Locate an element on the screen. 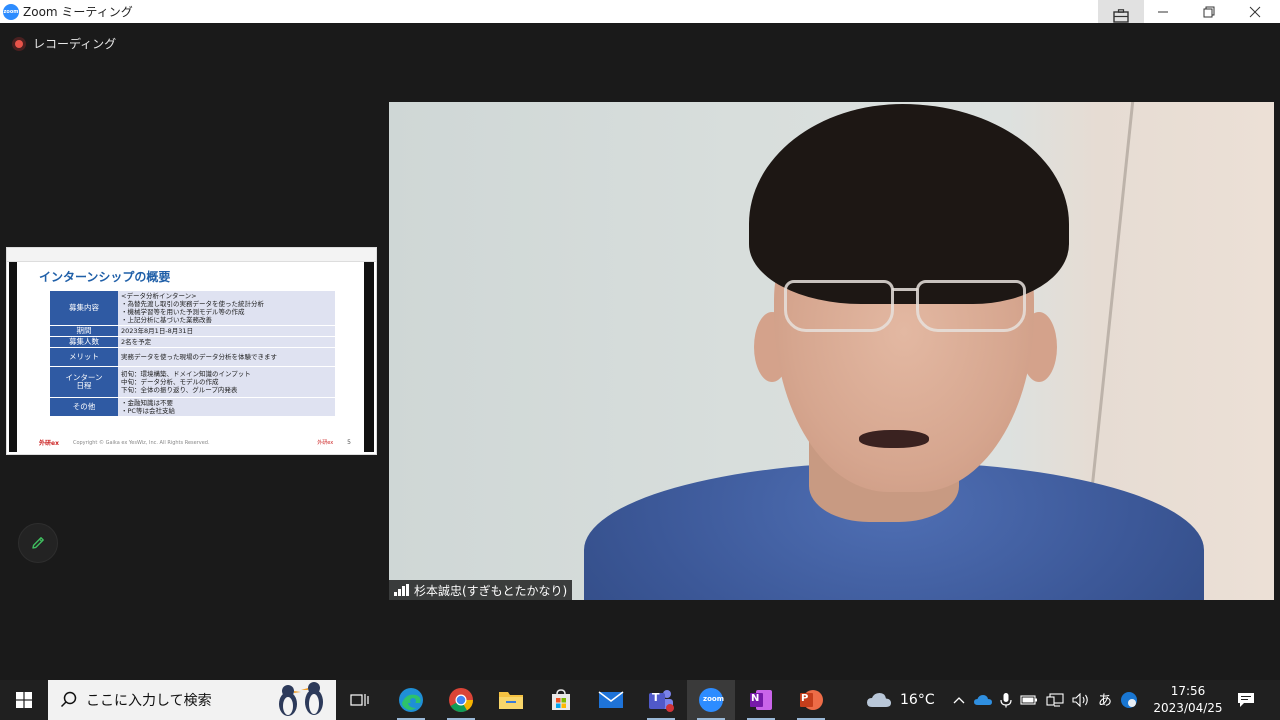 The image size is (1280, 720). pencil-icon is located at coordinates (38, 543).